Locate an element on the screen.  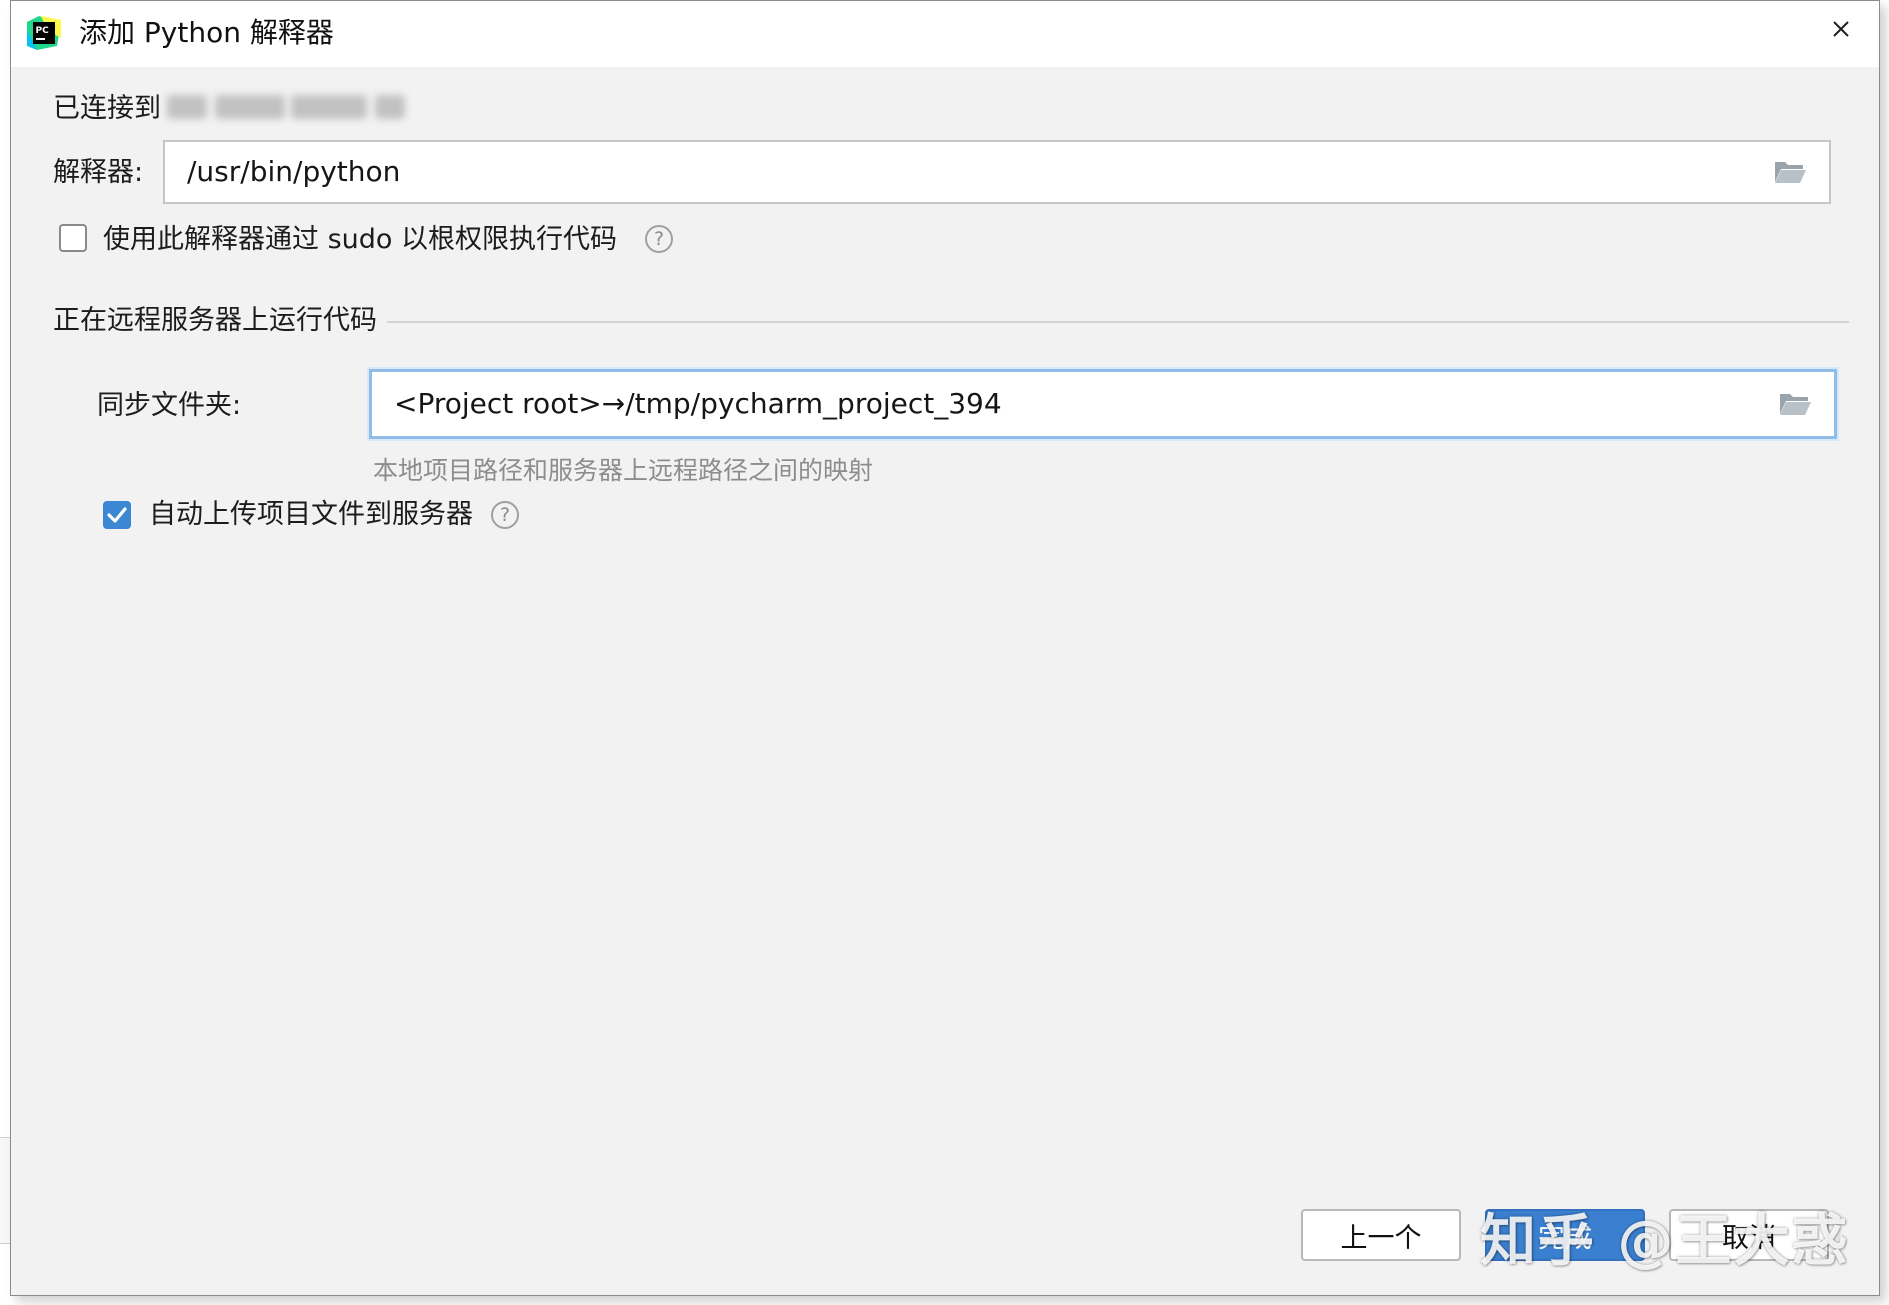
interpreter-path-field: /usr/bin/python is located at coordinates (997, 172).